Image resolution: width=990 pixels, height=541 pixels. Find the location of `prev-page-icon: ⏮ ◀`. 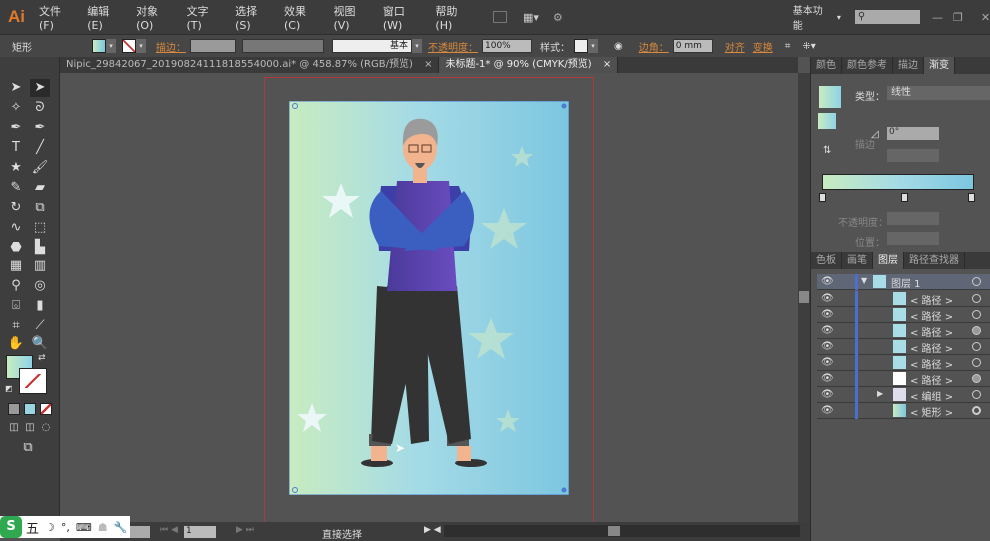

prev-page-icon: ⏮ ◀ is located at coordinates (169, 530).